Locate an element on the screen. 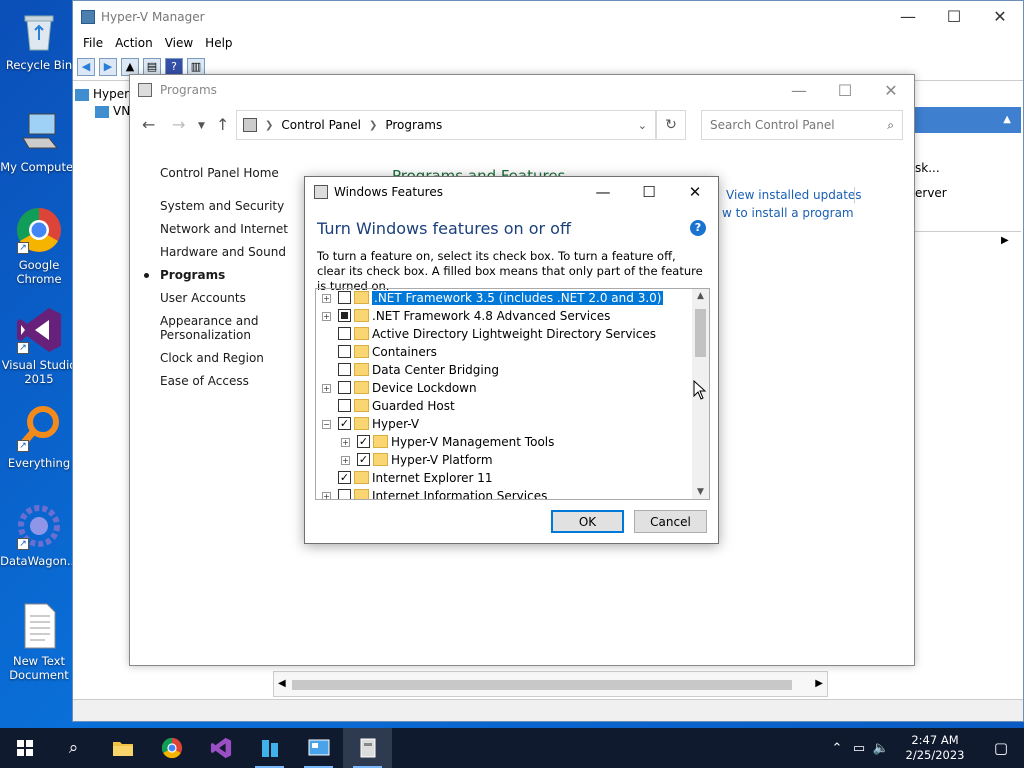 The height and width of the screenshot is (768, 1024). show-hide-tree-icon: ▤ is located at coordinates (152, 66).